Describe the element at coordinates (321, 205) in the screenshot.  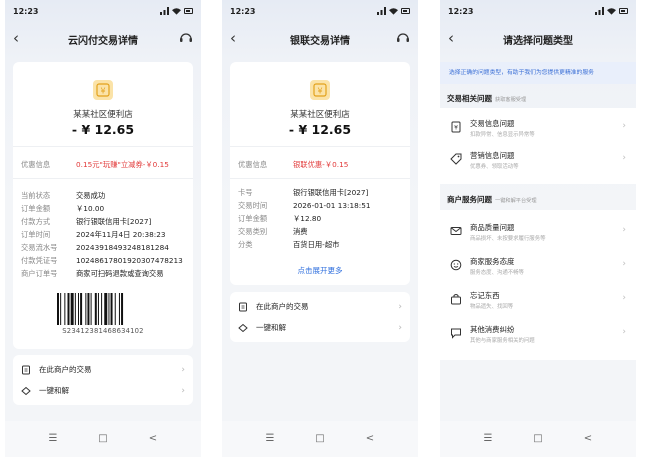
I see `detail-row: 交易时间 2026-01-01 13:18:51` at that location.